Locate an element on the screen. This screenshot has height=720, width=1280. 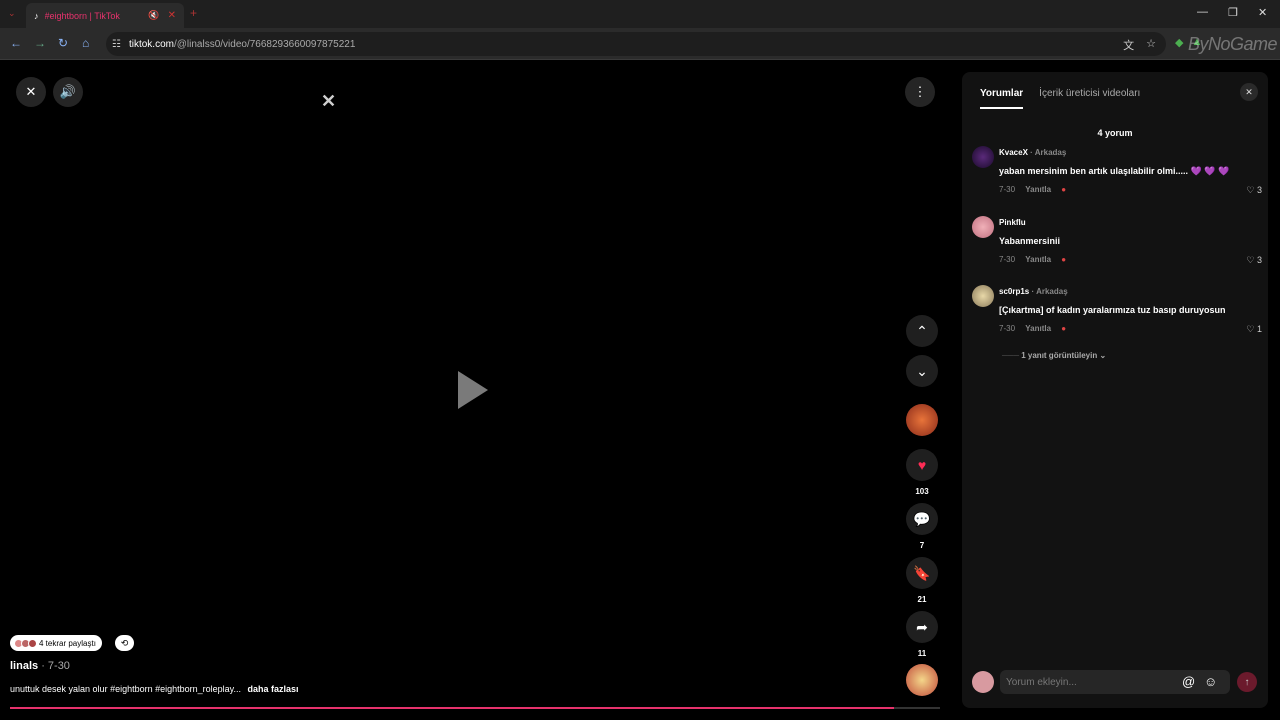
like-button: ♥ is located at coordinates (922, 465).